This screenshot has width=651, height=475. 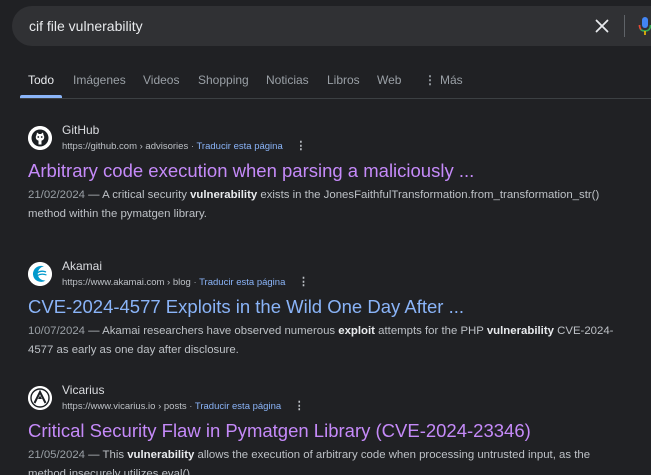 I want to click on snippet-text: — A critical security, so click(x=138, y=195).